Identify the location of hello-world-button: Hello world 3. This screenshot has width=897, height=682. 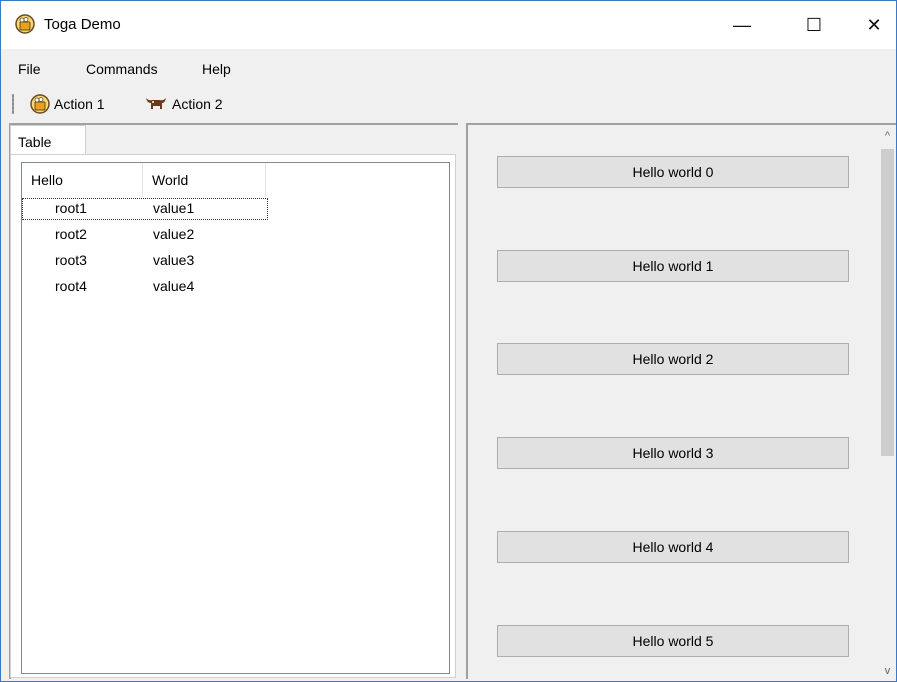
(673, 453).